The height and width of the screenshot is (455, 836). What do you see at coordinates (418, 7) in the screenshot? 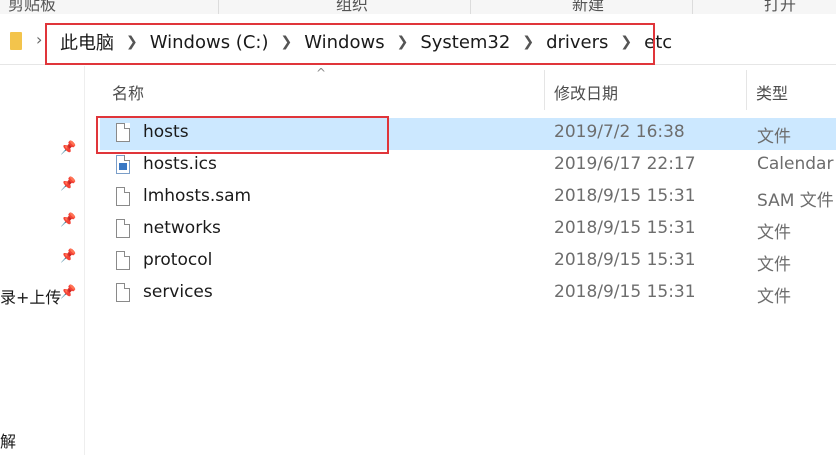
I see `ribbon: 剪贴板 组织 新建 打开` at bounding box center [418, 7].